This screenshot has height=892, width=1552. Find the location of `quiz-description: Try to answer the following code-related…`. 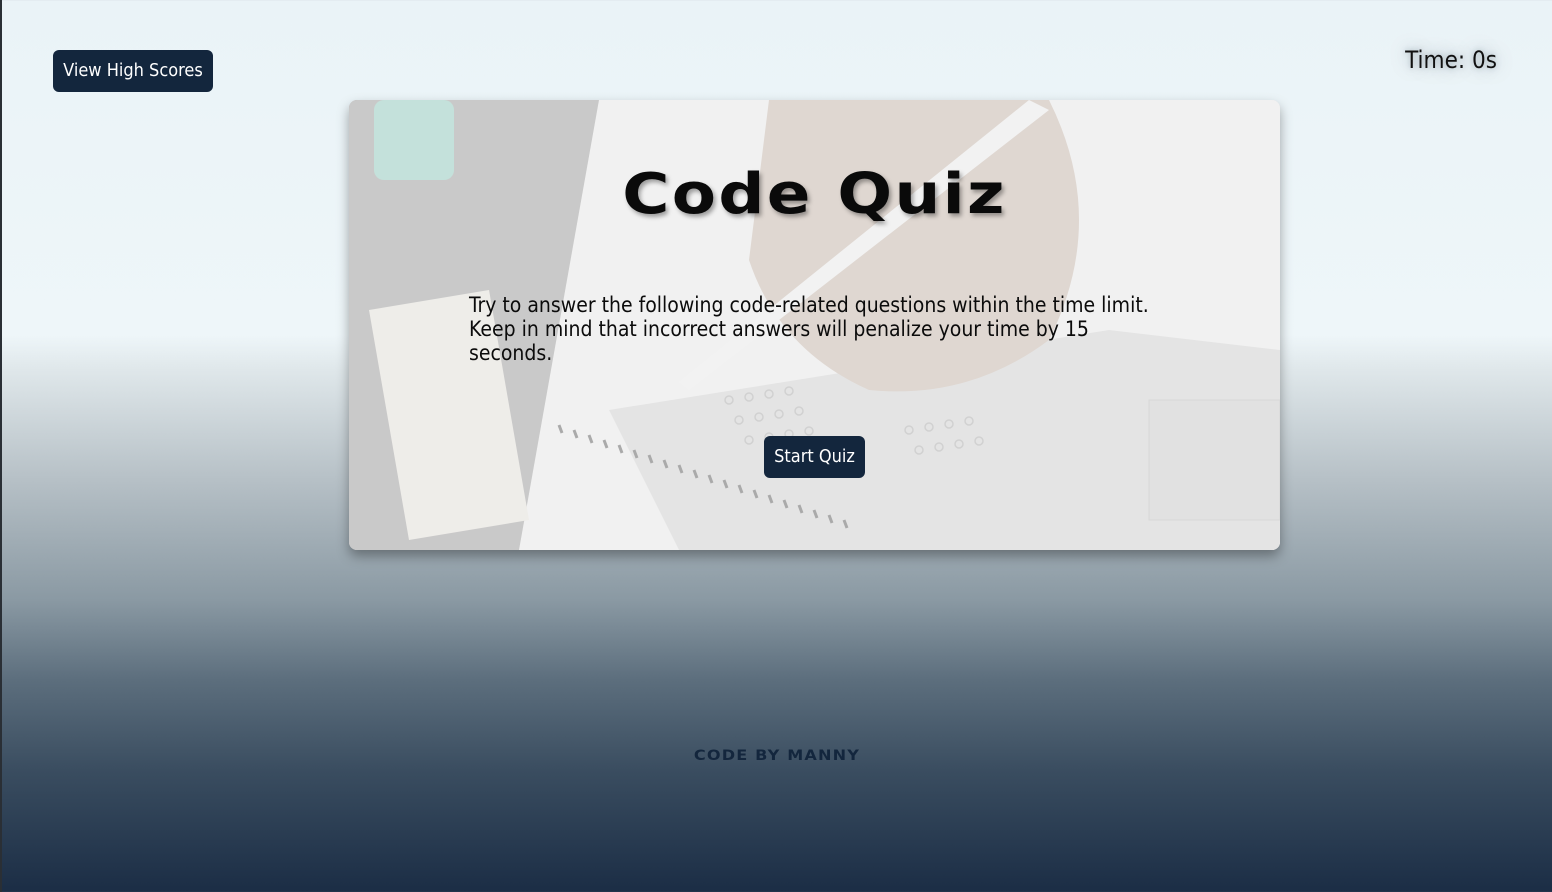

quiz-description: Try to answer the following code-related… is located at coordinates (809, 329).